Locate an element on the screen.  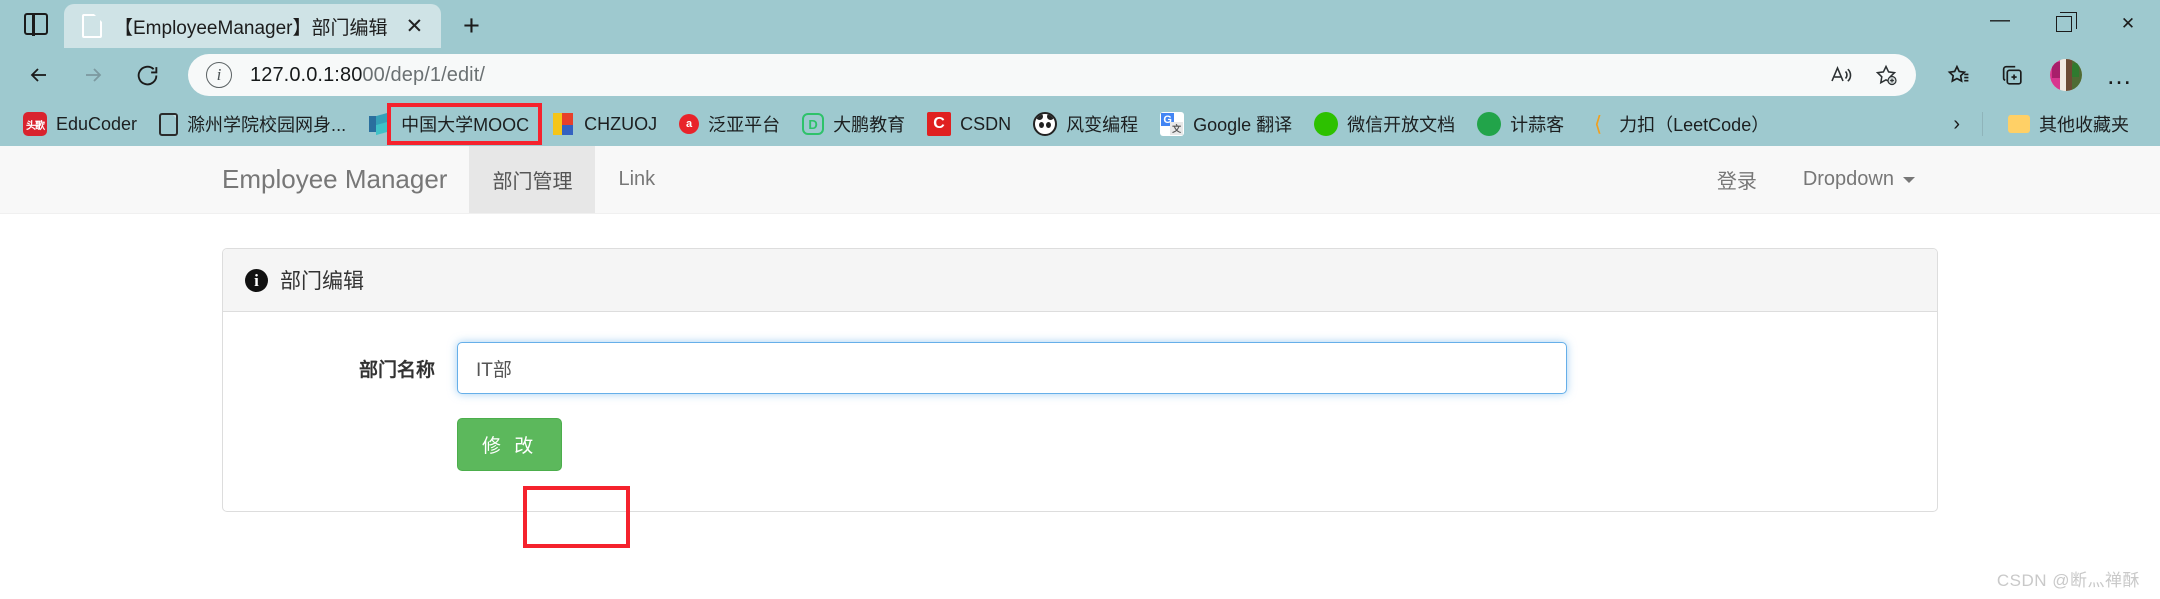
favorites-star-icon is located at coordinates (1957, 73).